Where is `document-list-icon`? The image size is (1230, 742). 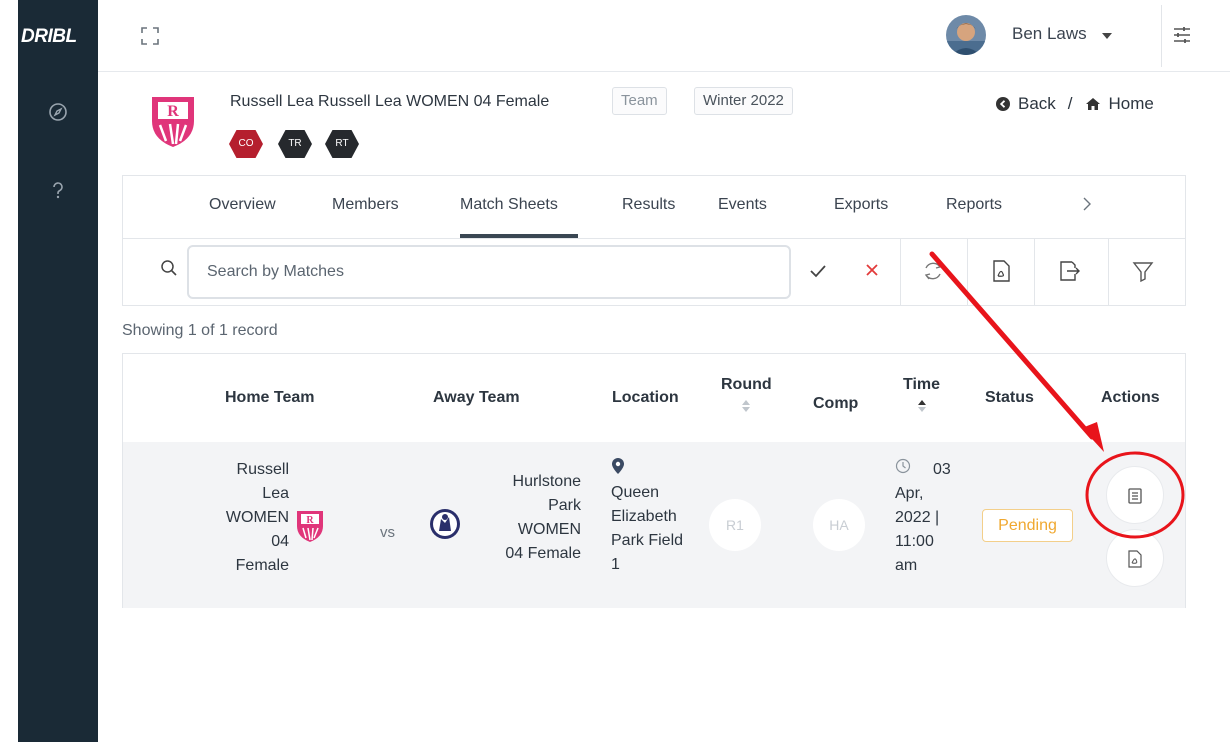 document-list-icon is located at coordinates (1135, 496).